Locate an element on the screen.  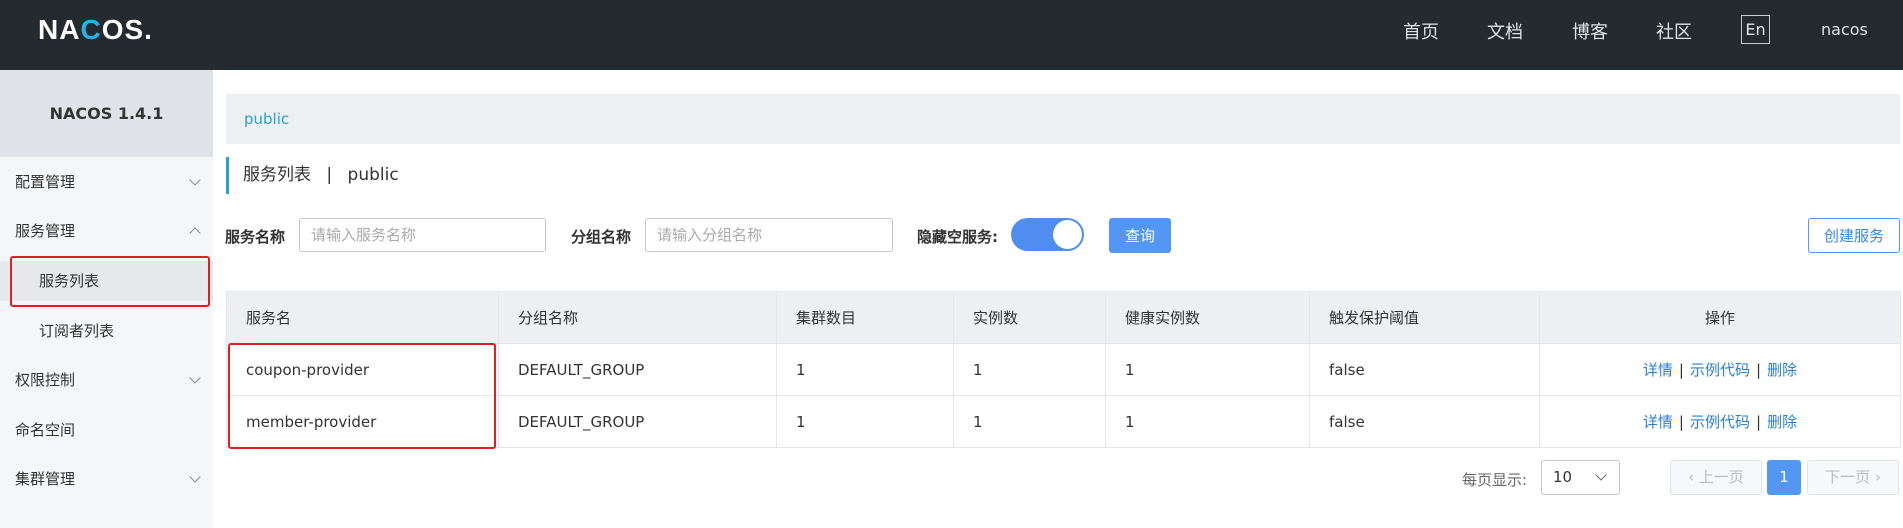
column-header: 集群数目 is located at coordinates (865, 317).